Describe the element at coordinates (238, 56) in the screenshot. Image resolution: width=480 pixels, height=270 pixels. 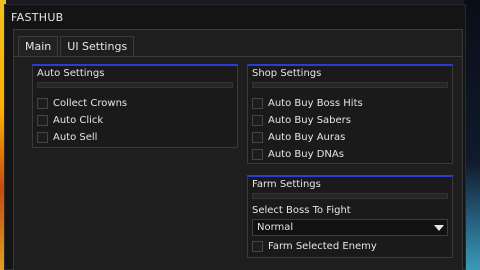
I see `tab-divider` at that location.